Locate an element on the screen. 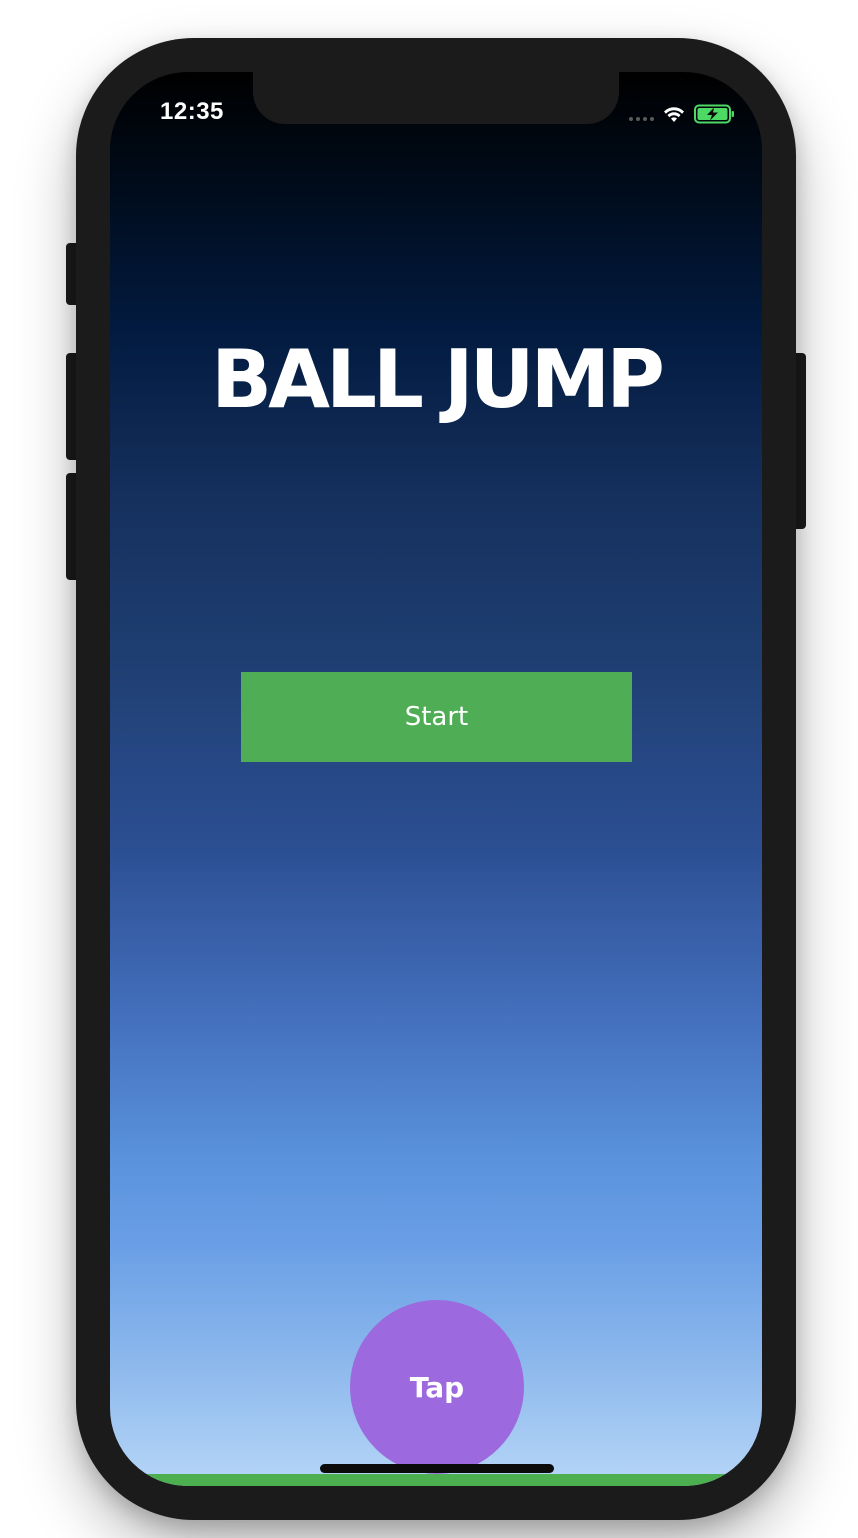 The height and width of the screenshot is (1538, 858). start-button: Start is located at coordinates (436, 717).